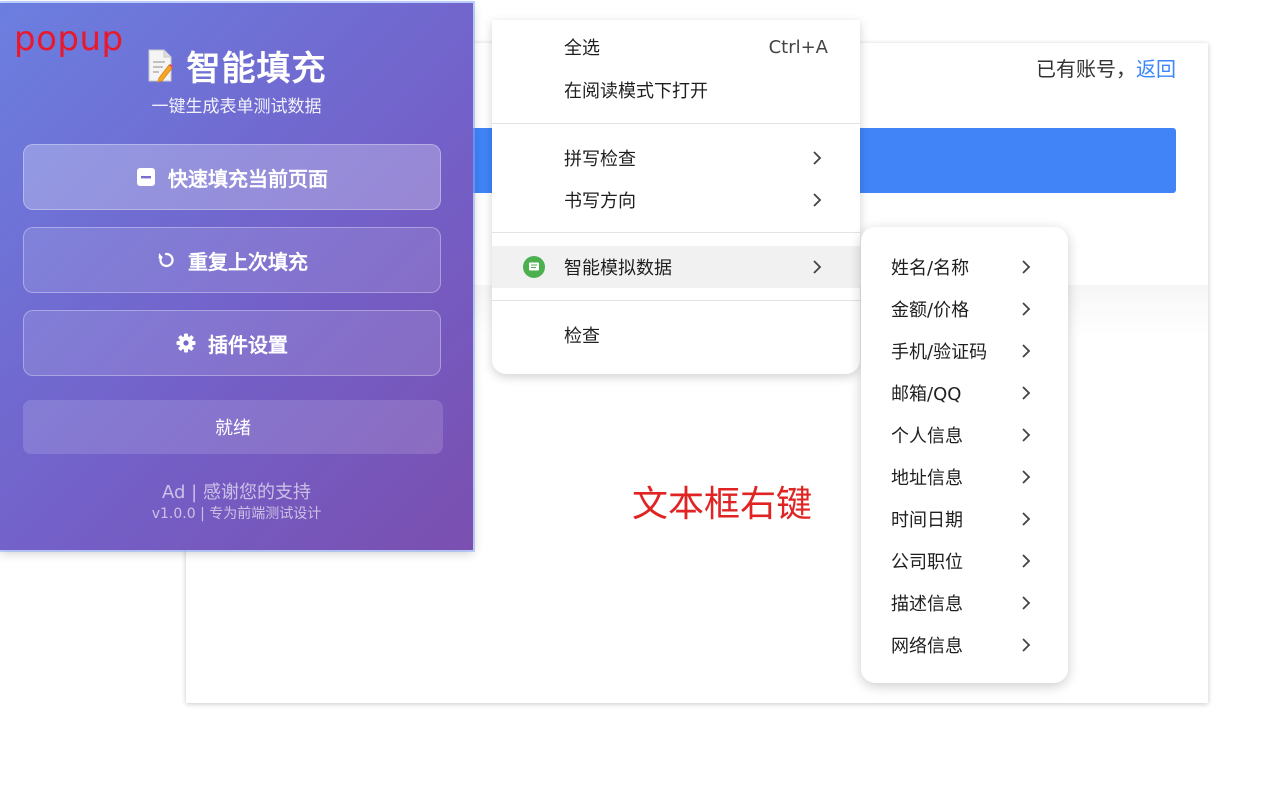 The height and width of the screenshot is (800, 1280). I want to click on repeat-fill-label: 重复上次填充, so click(248, 261).